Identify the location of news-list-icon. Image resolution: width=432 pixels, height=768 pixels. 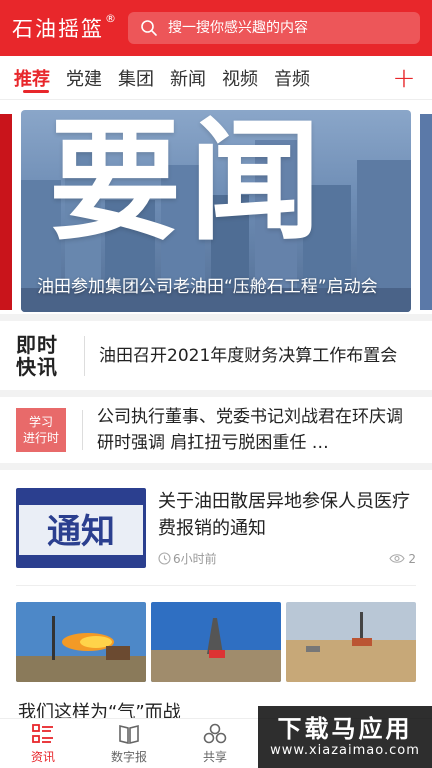
(43, 734).